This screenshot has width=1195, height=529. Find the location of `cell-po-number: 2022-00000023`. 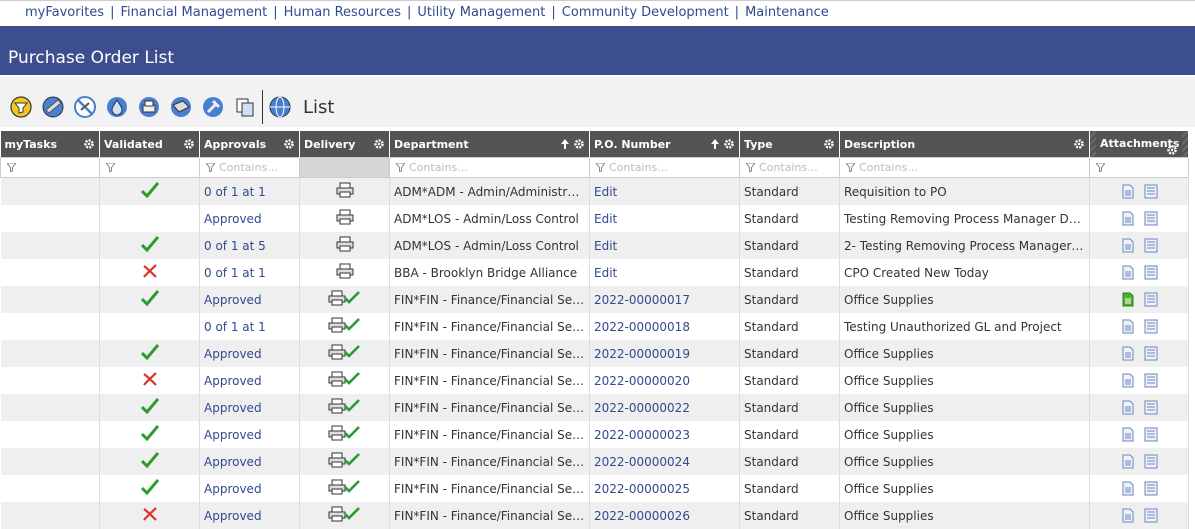

cell-po-number: 2022-00000023 is located at coordinates (664, 434).